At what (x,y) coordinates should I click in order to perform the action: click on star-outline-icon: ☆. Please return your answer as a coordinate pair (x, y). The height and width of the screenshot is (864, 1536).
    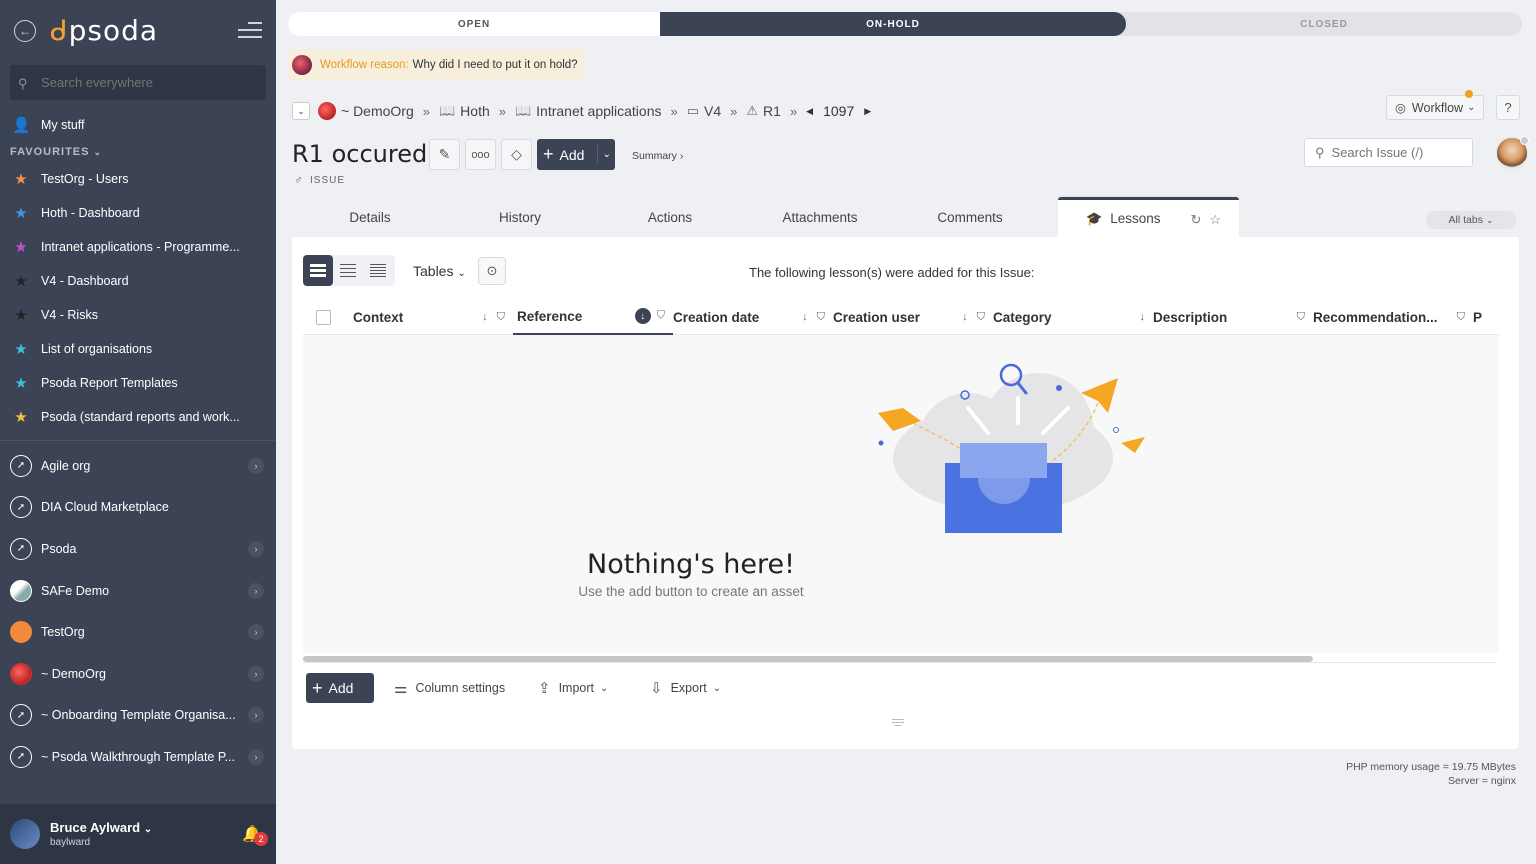
    Looking at the image, I should click on (1219, 219).